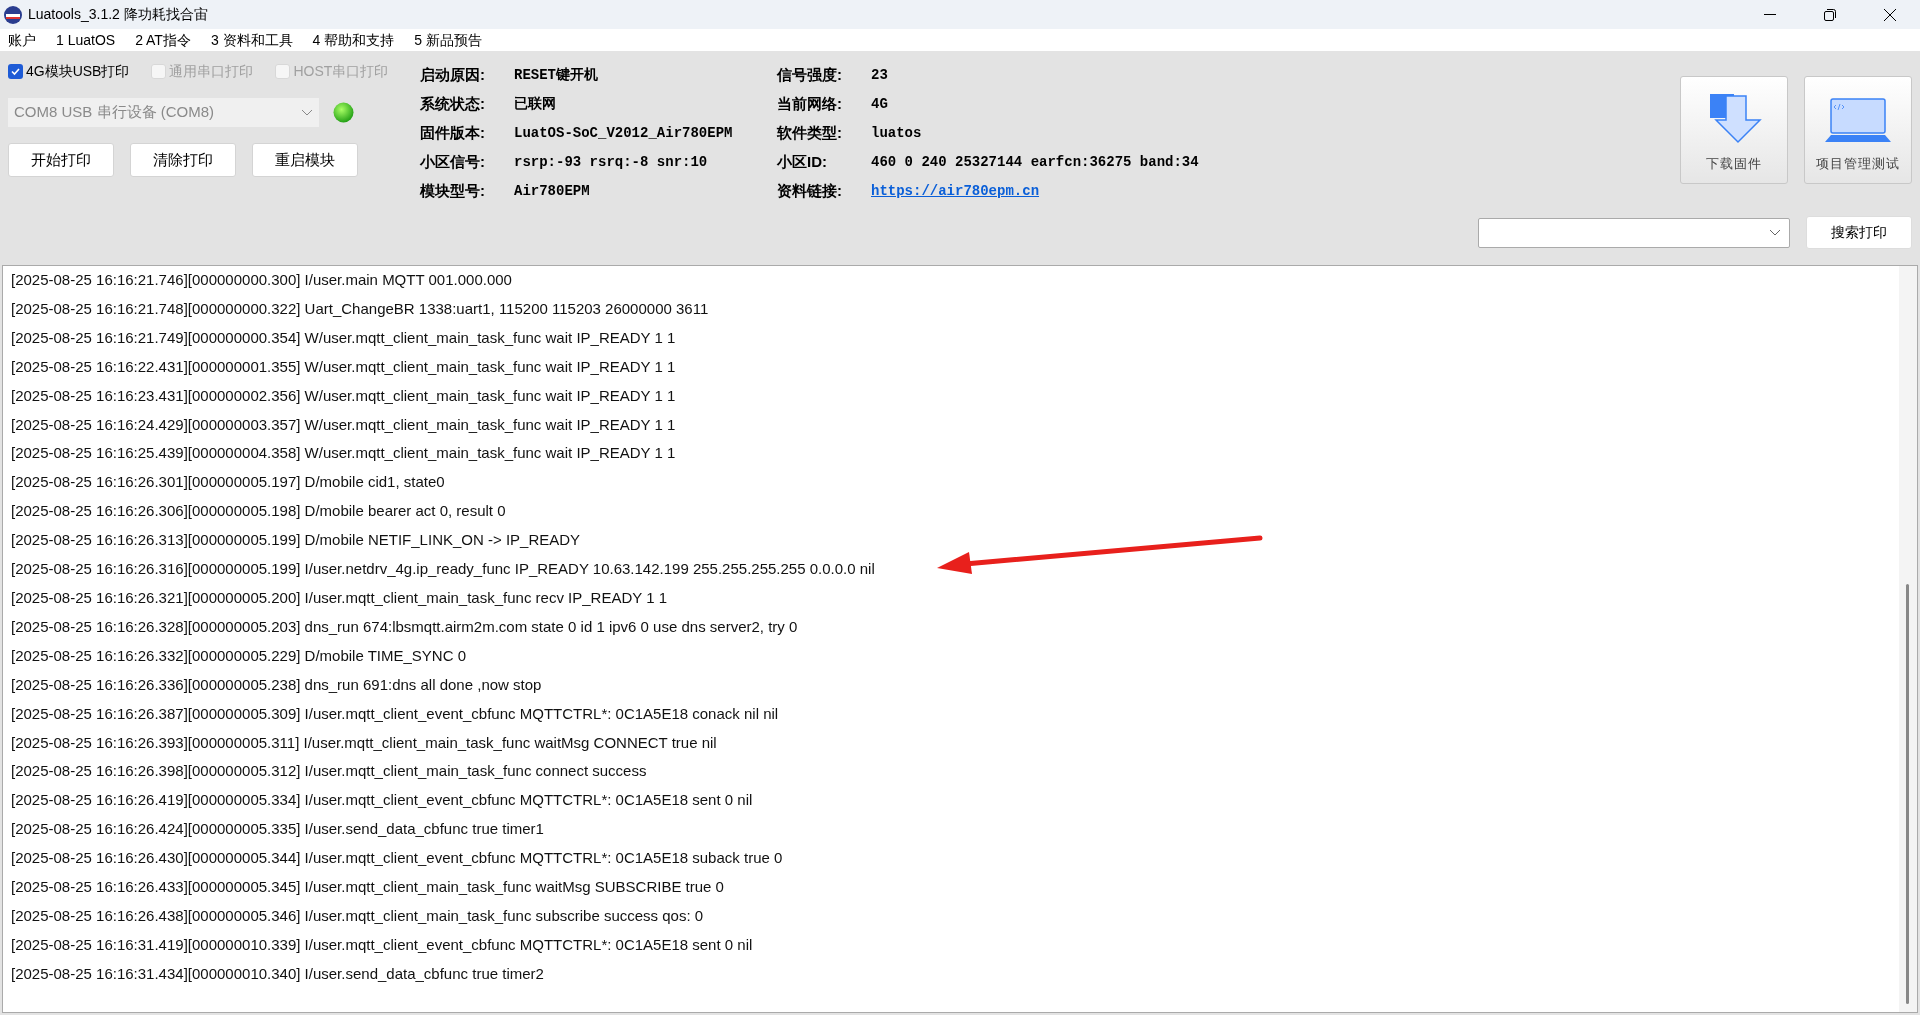  I want to click on log-line: [2025-08-25 16:16:31.434][000000010.340] I/user.send_data_cbfunc true timer2, so click(277, 973).